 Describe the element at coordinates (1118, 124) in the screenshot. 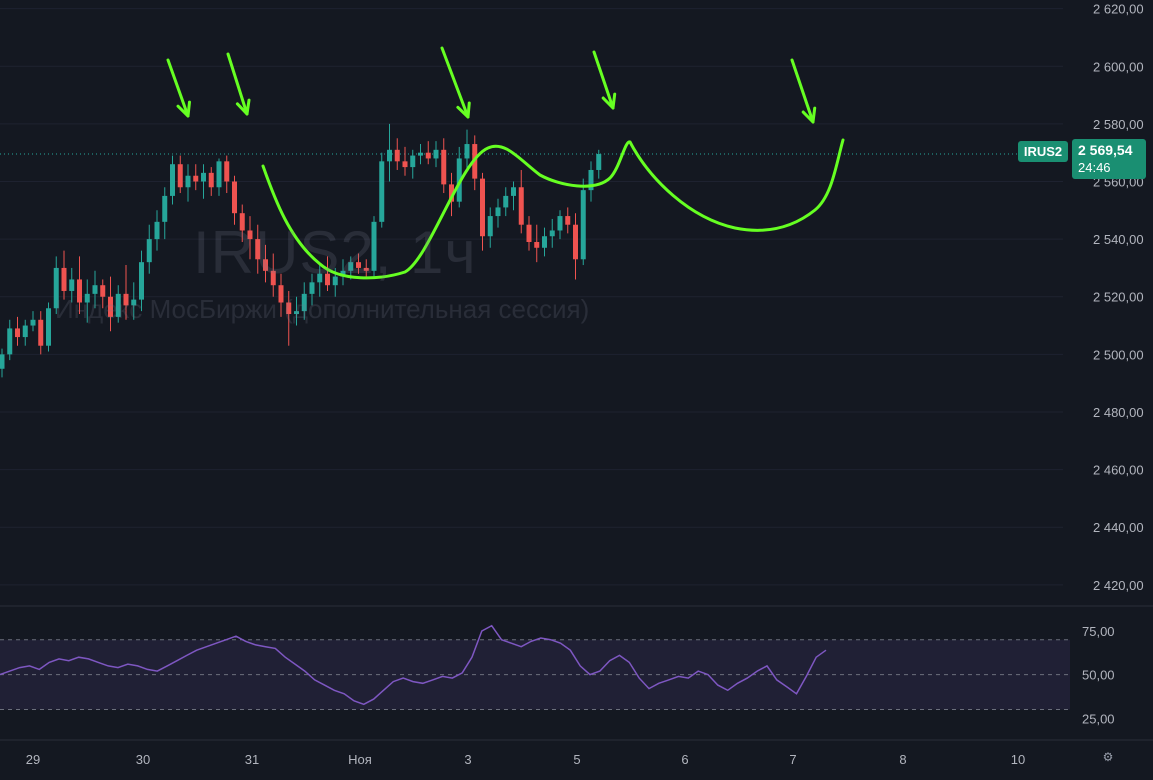

I see `price-tick-label: 2 580,00` at that location.